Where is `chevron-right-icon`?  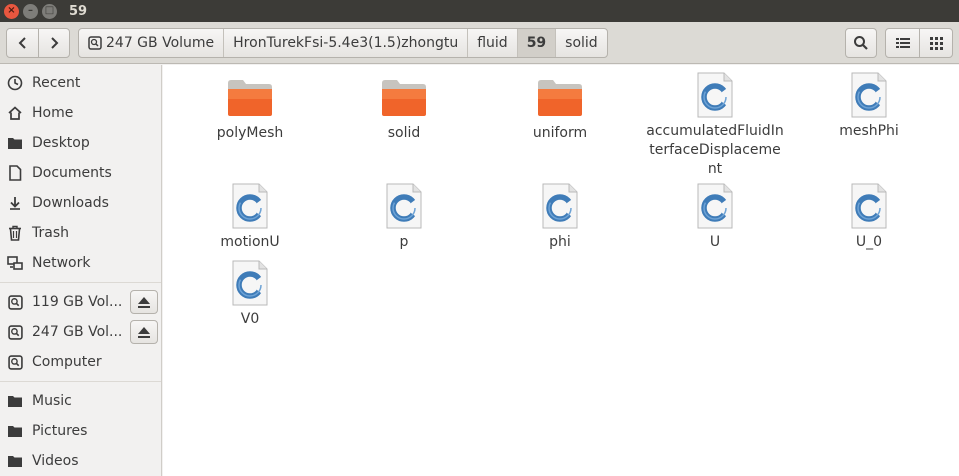 chevron-right-icon is located at coordinates (55, 42).